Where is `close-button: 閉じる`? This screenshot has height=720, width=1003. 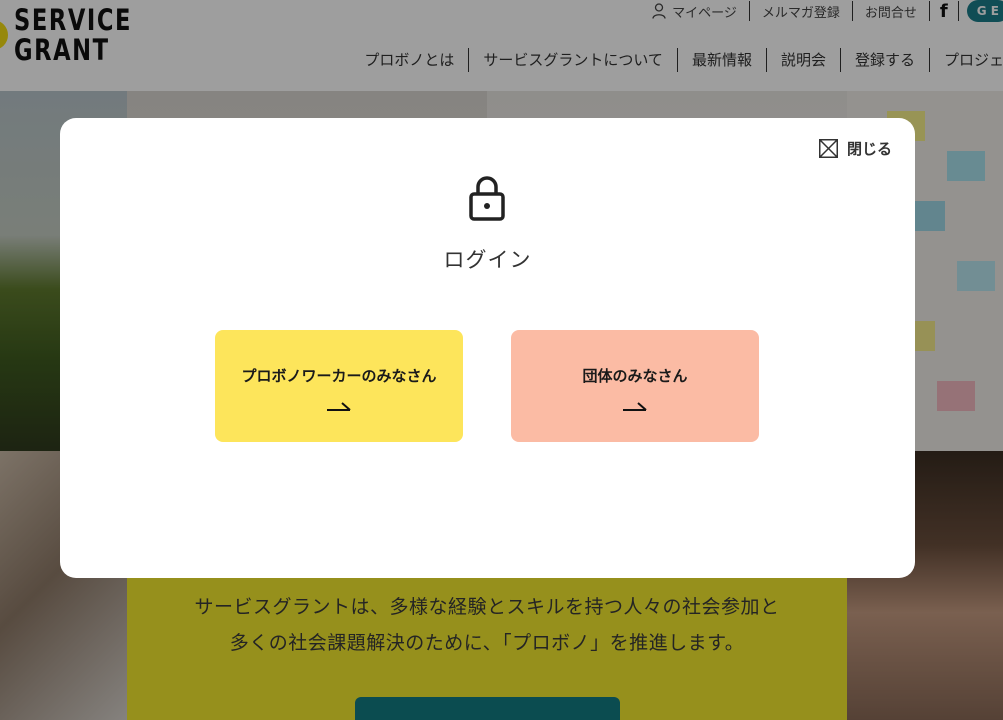 close-button: 閉じる is located at coordinates (855, 148).